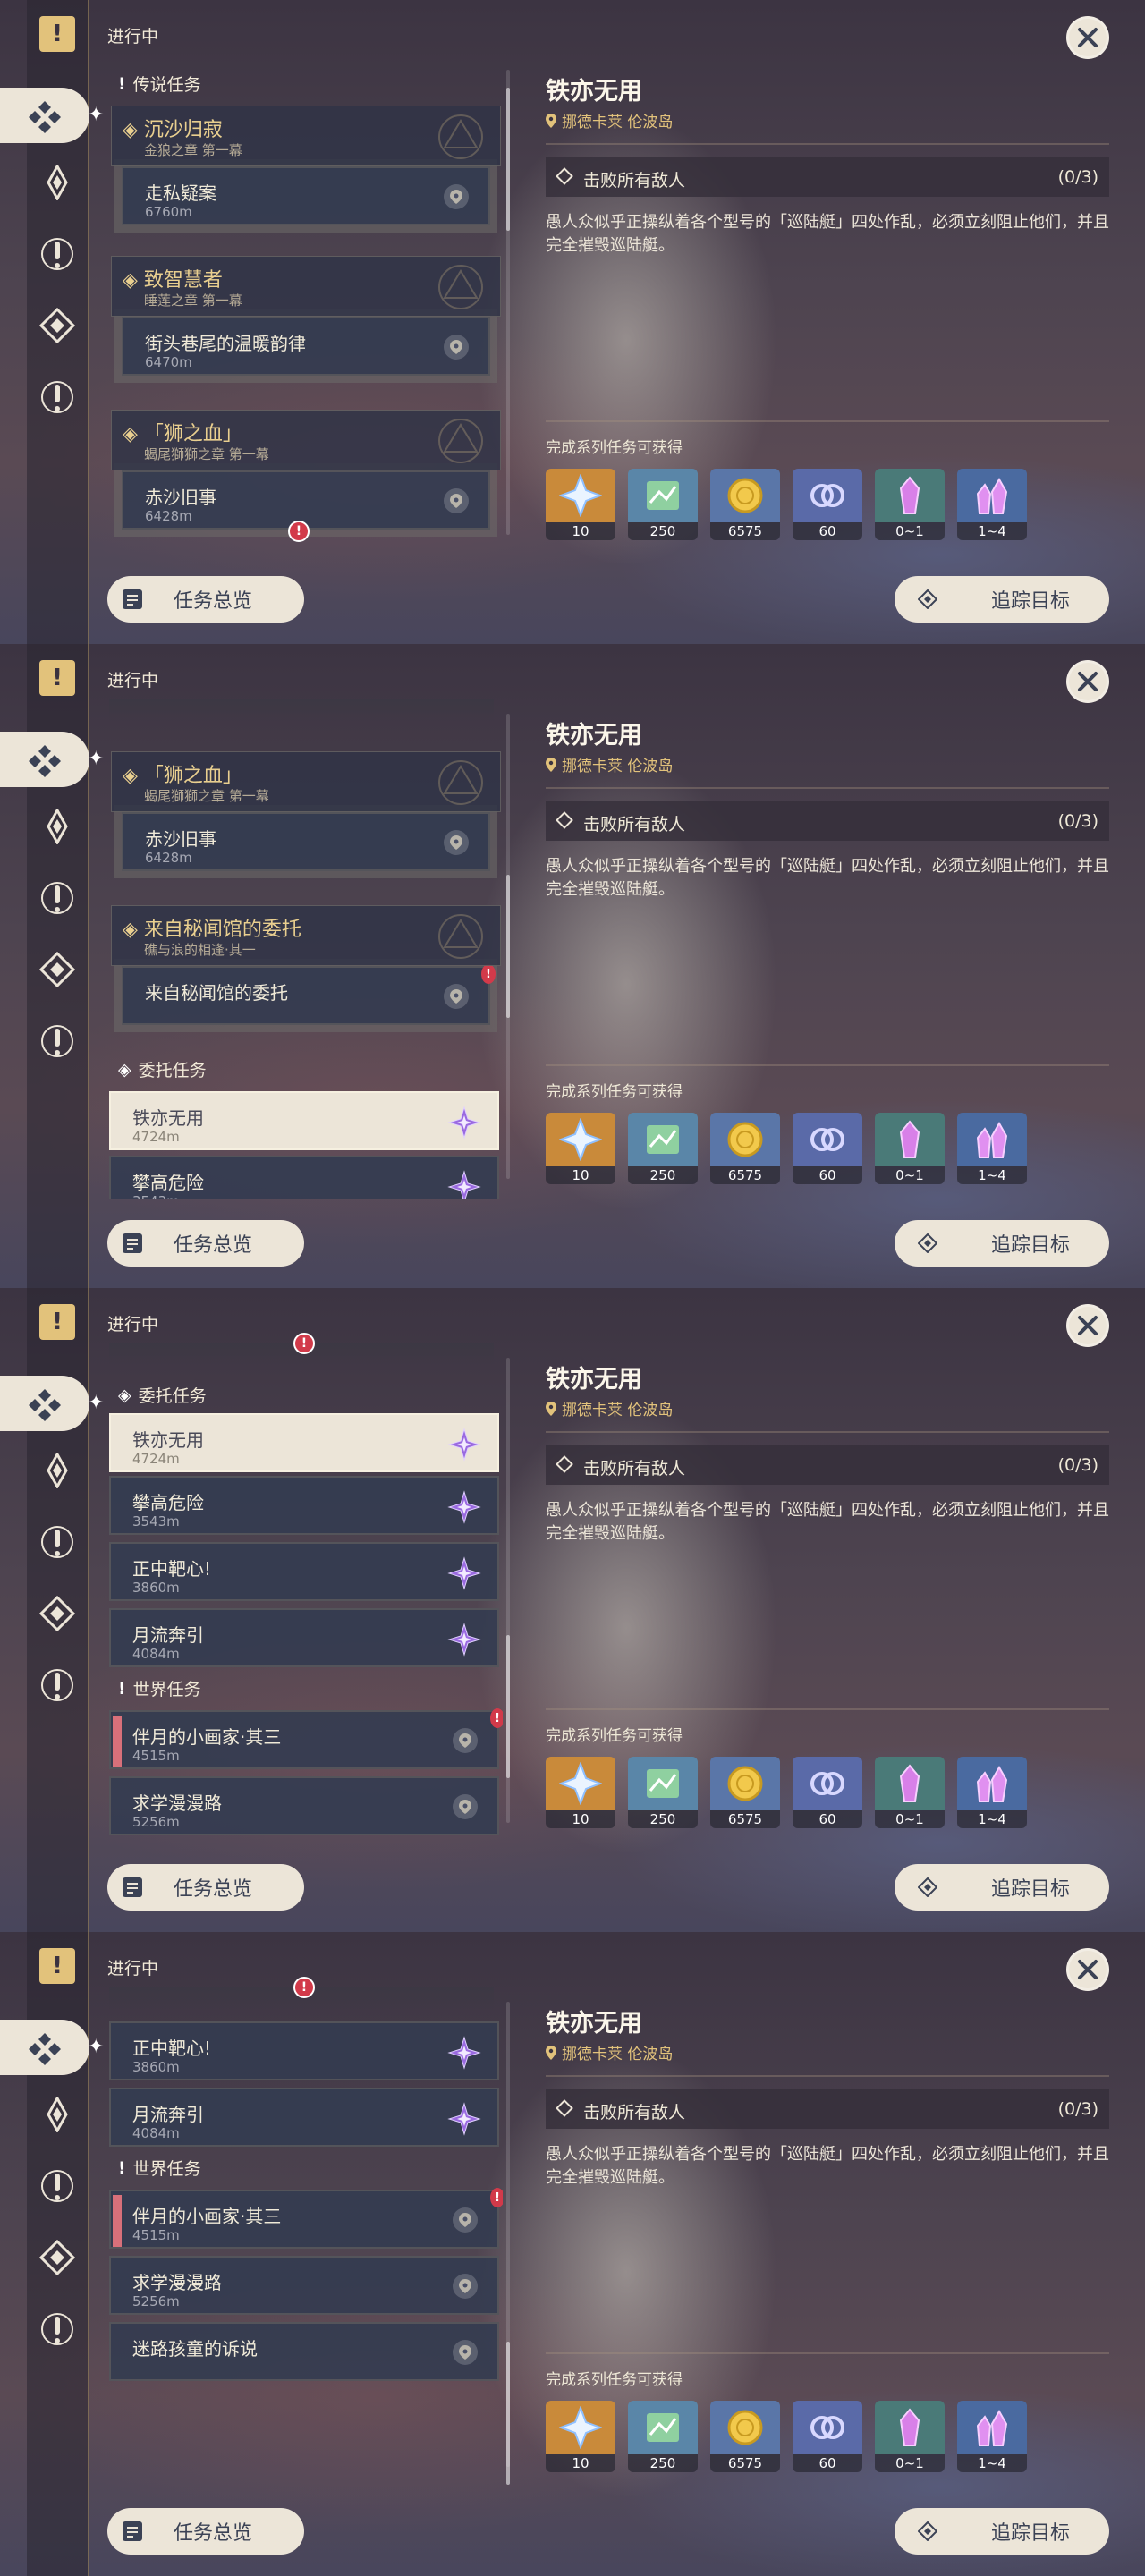 This screenshot has width=1145, height=2576. Describe the element at coordinates (306, 195) in the screenshot. I see `quest-item: 走私疑案 6760m` at that location.